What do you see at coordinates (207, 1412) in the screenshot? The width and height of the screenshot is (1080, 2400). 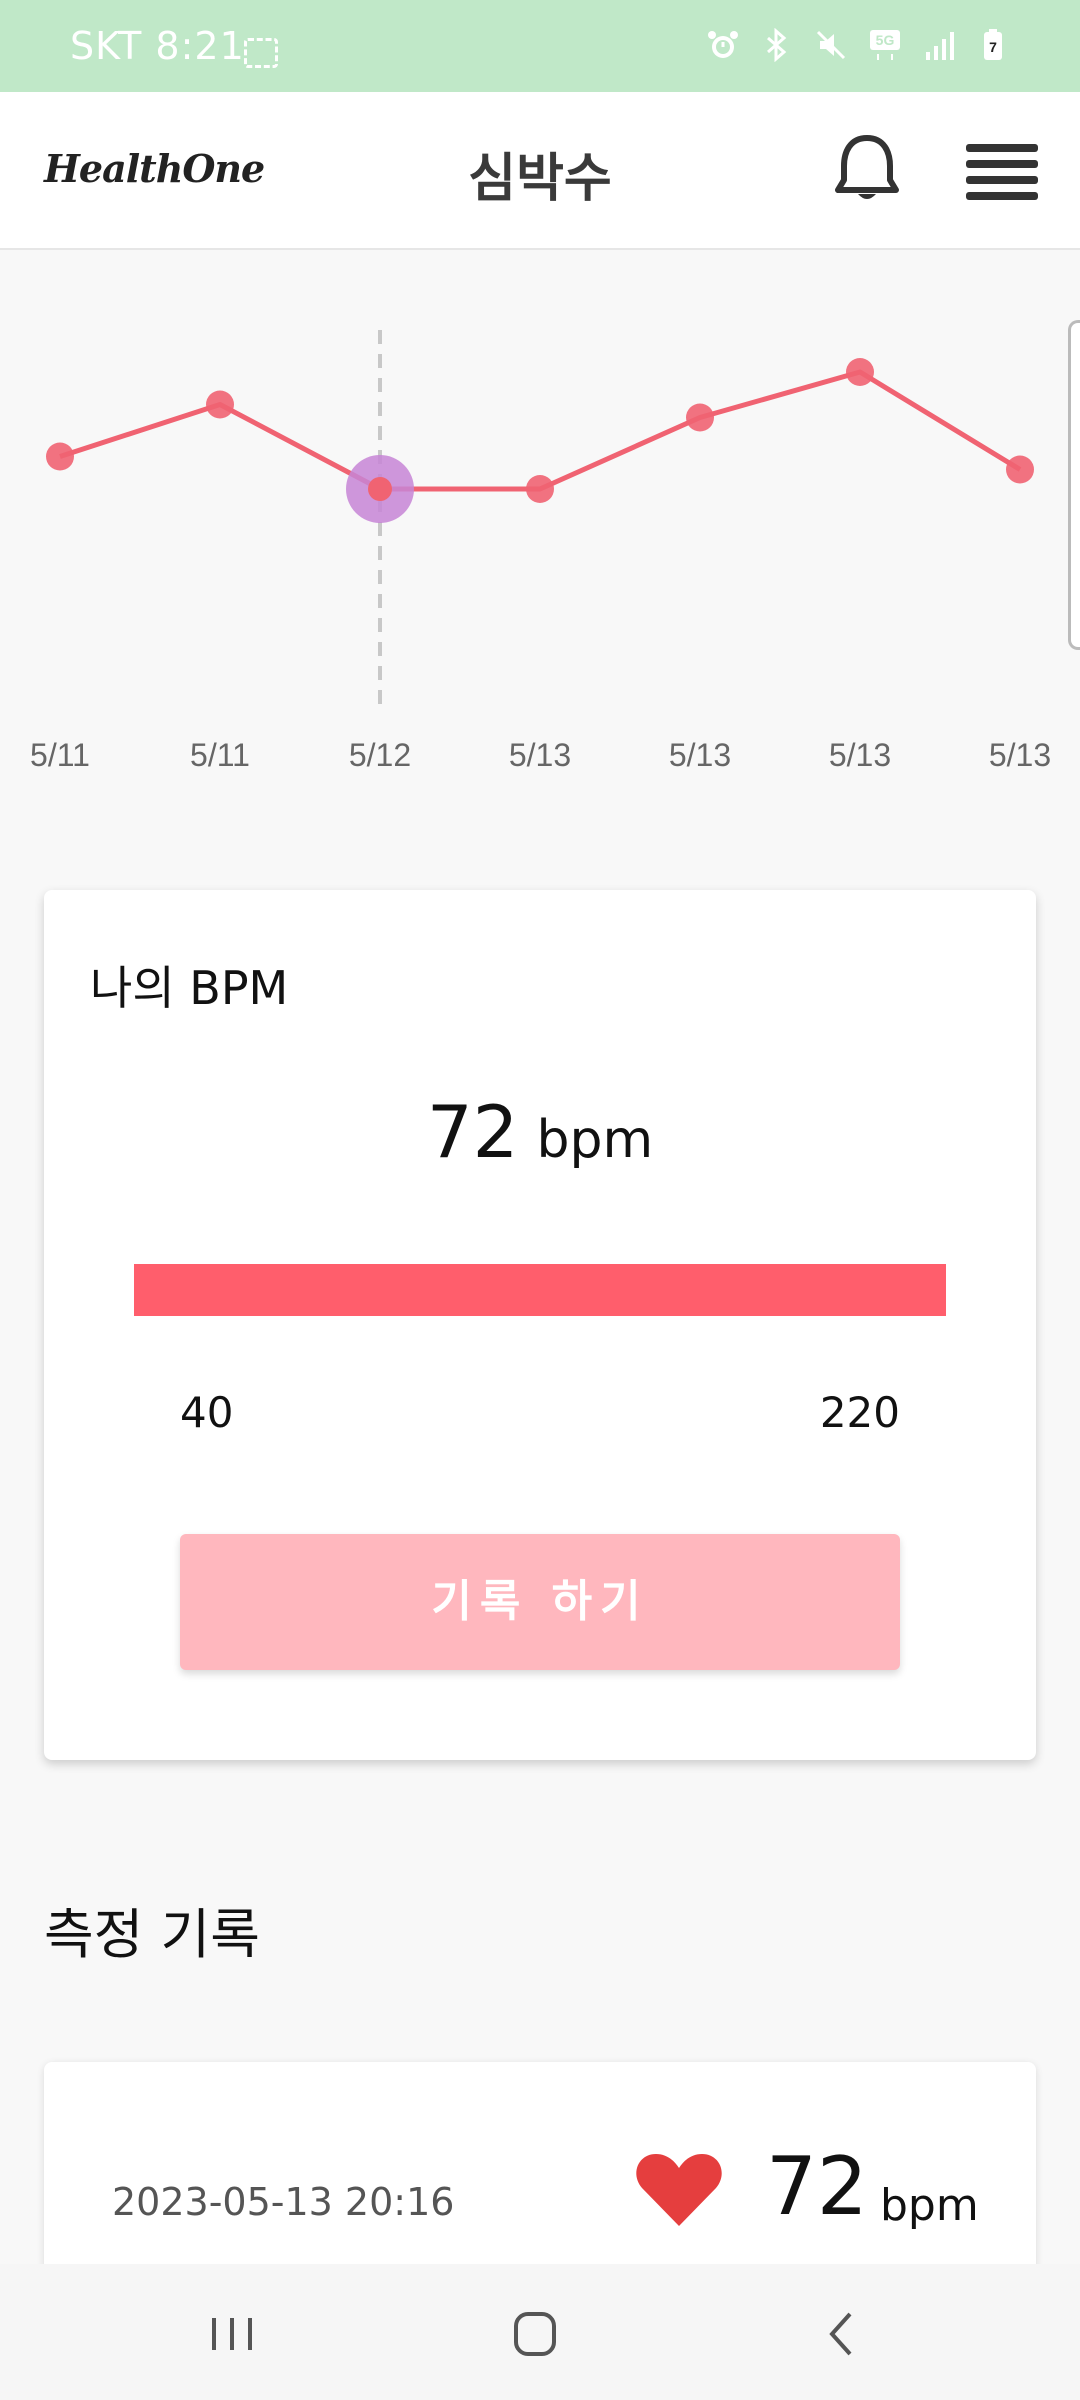 I see `range-min-label: 40` at bounding box center [207, 1412].